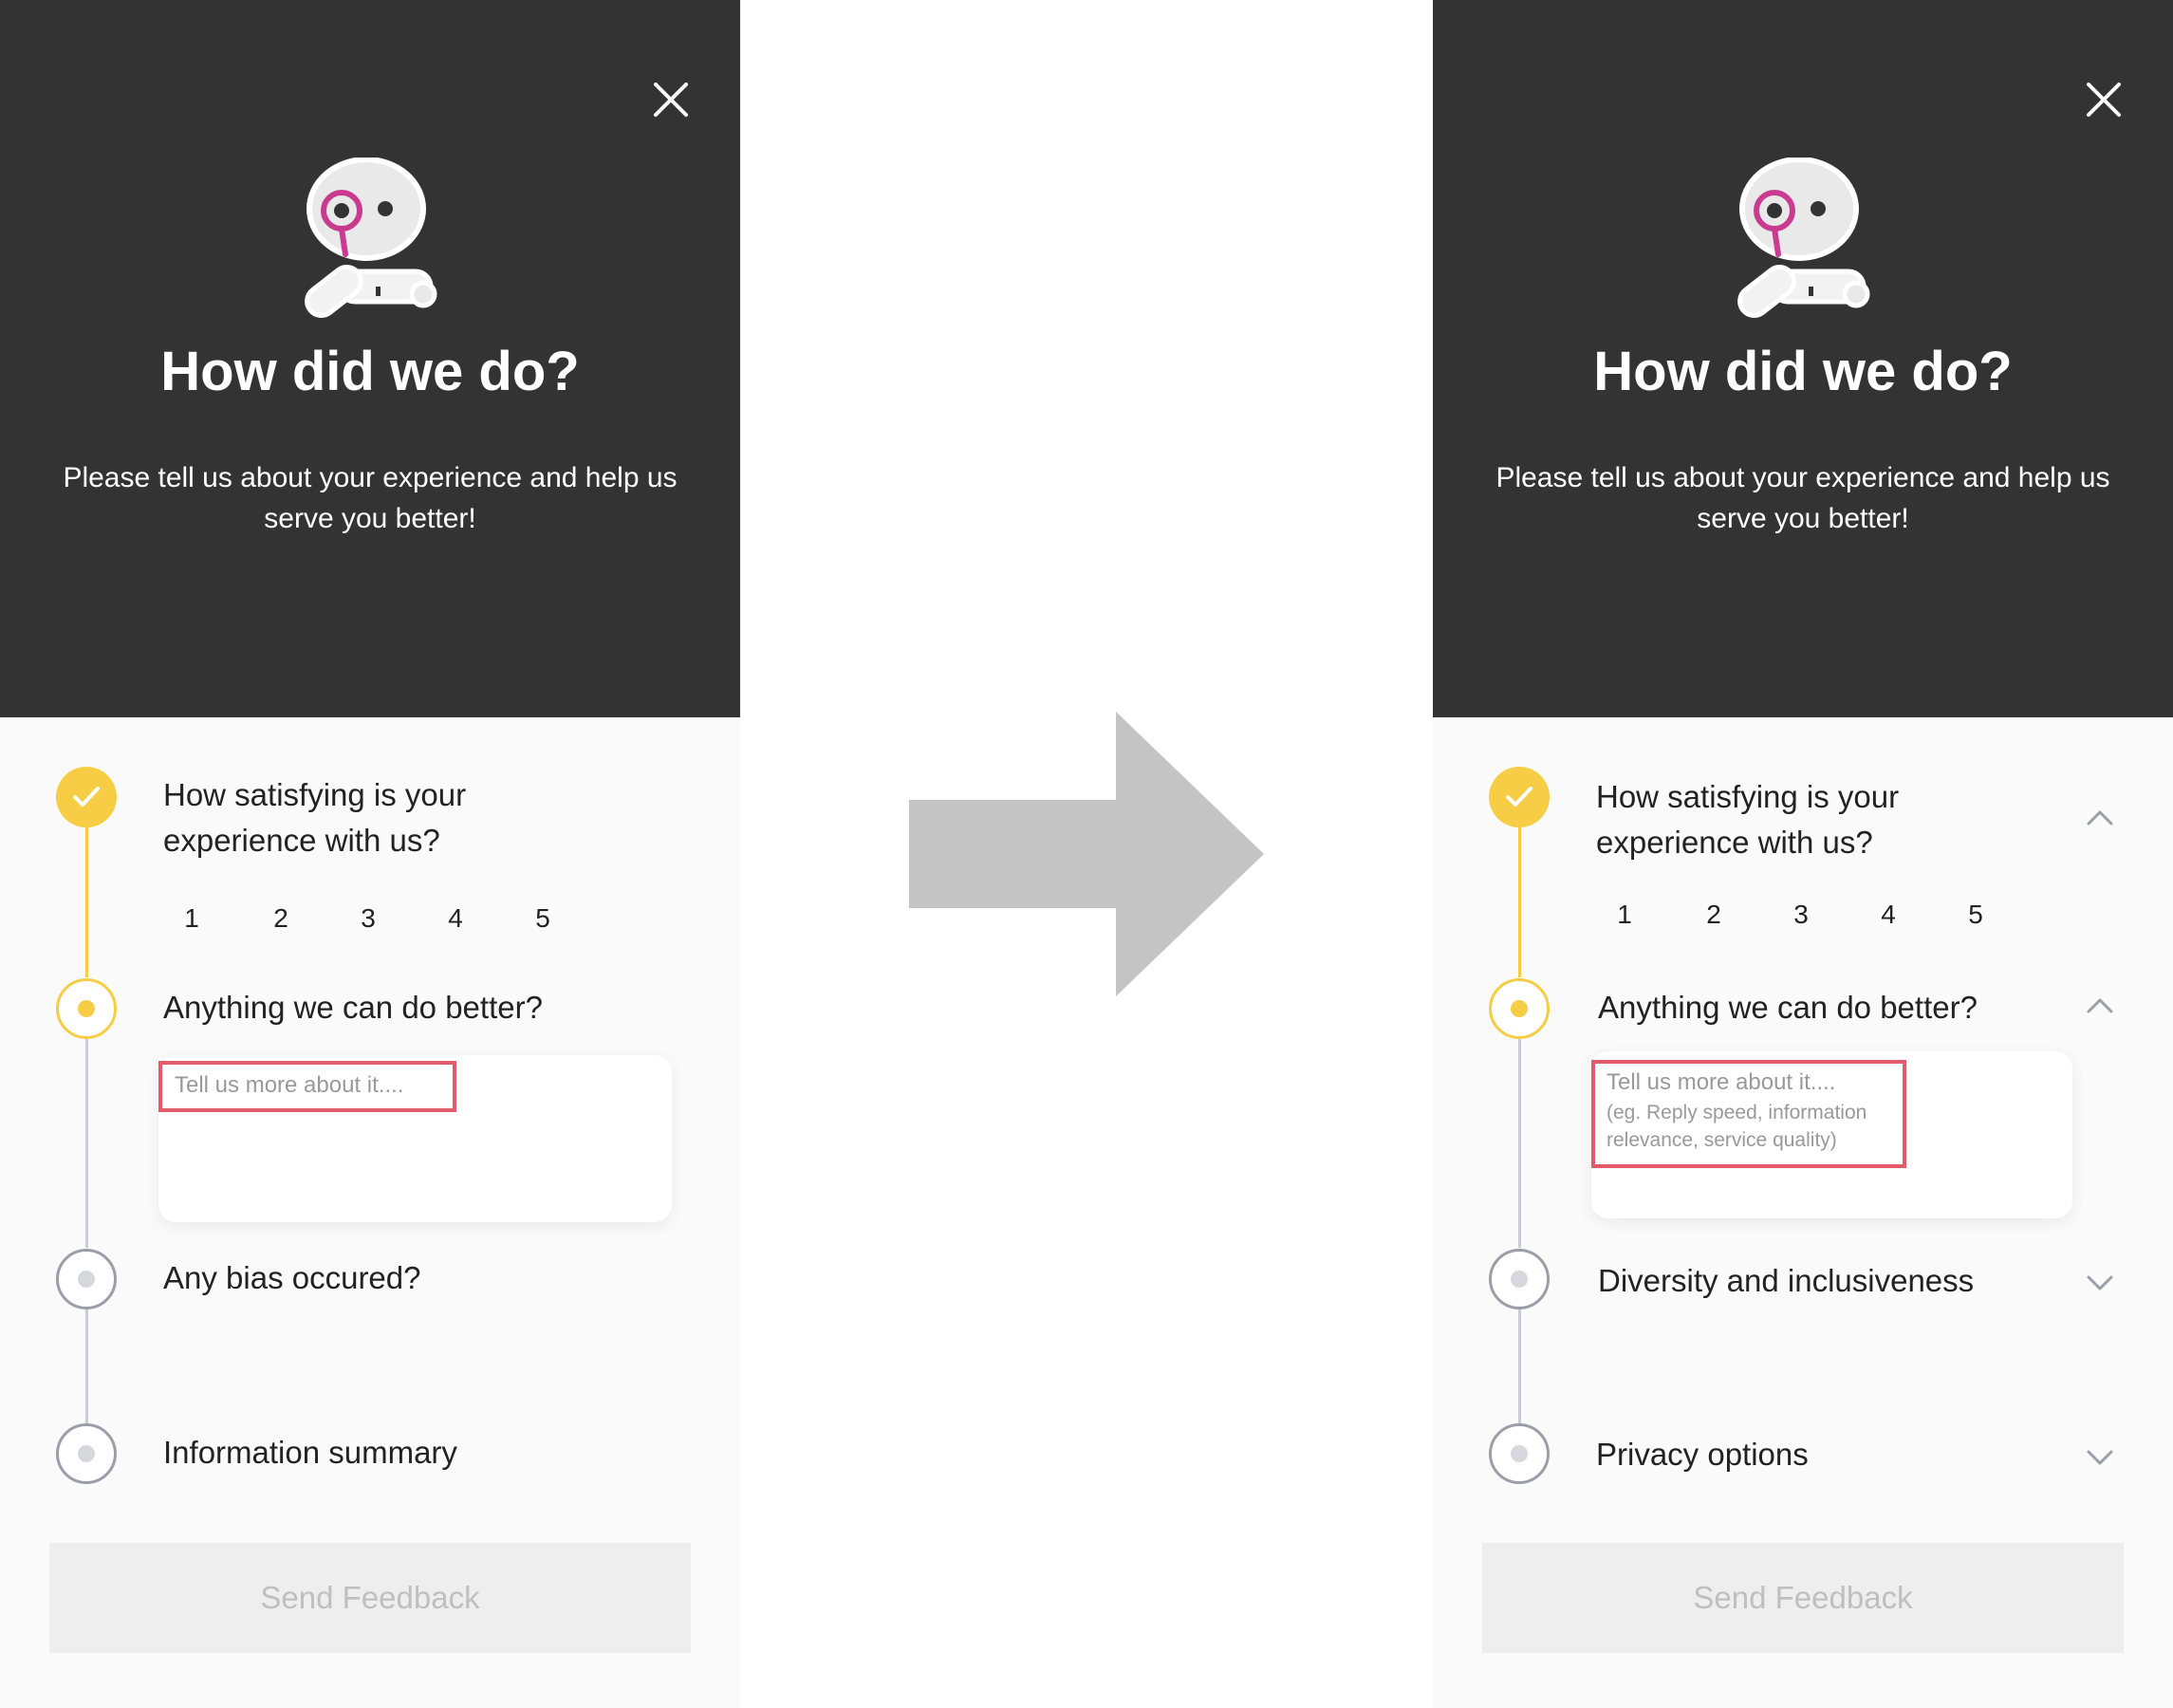 The height and width of the screenshot is (1708, 2173). Describe the element at coordinates (1737, 1112) in the screenshot. I see `textarea-hint: (eg. Reply speed, information` at that location.